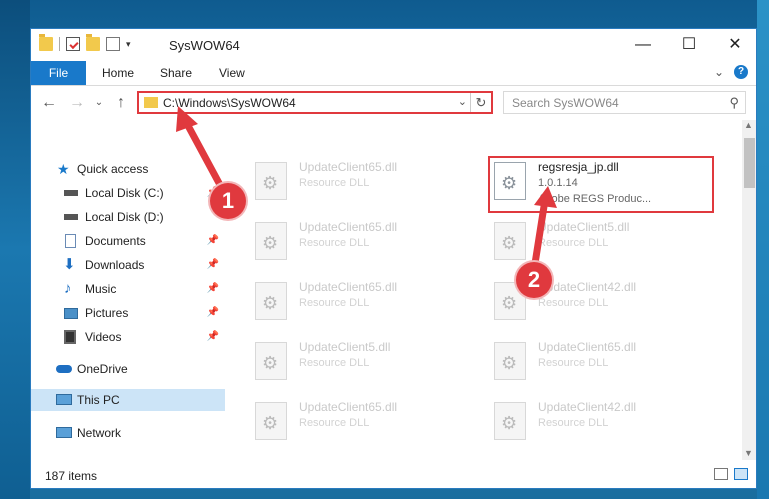 The width and height of the screenshot is (769, 499). What do you see at coordinates (204, 45) in the screenshot?
I see `window-title: SysWOW64` at bounding box center [204, 45].